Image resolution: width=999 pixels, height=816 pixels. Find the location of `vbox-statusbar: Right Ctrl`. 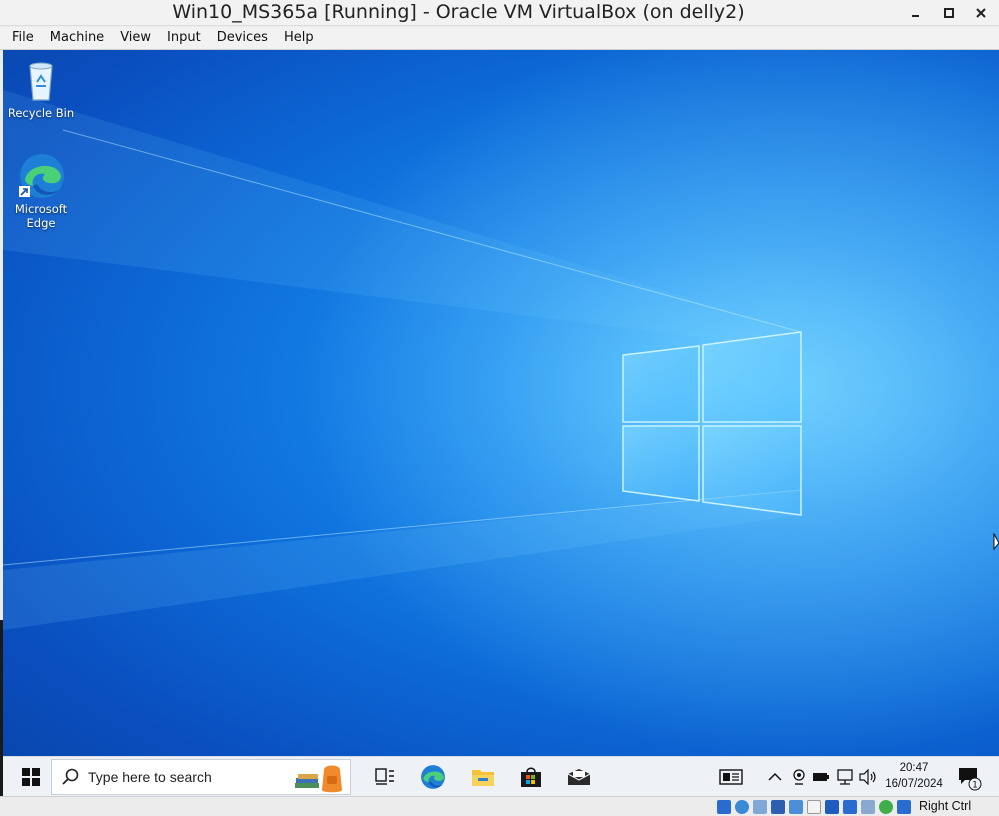

vbox-statusbar: Right Ctrl is located at coordinates (499, 806).